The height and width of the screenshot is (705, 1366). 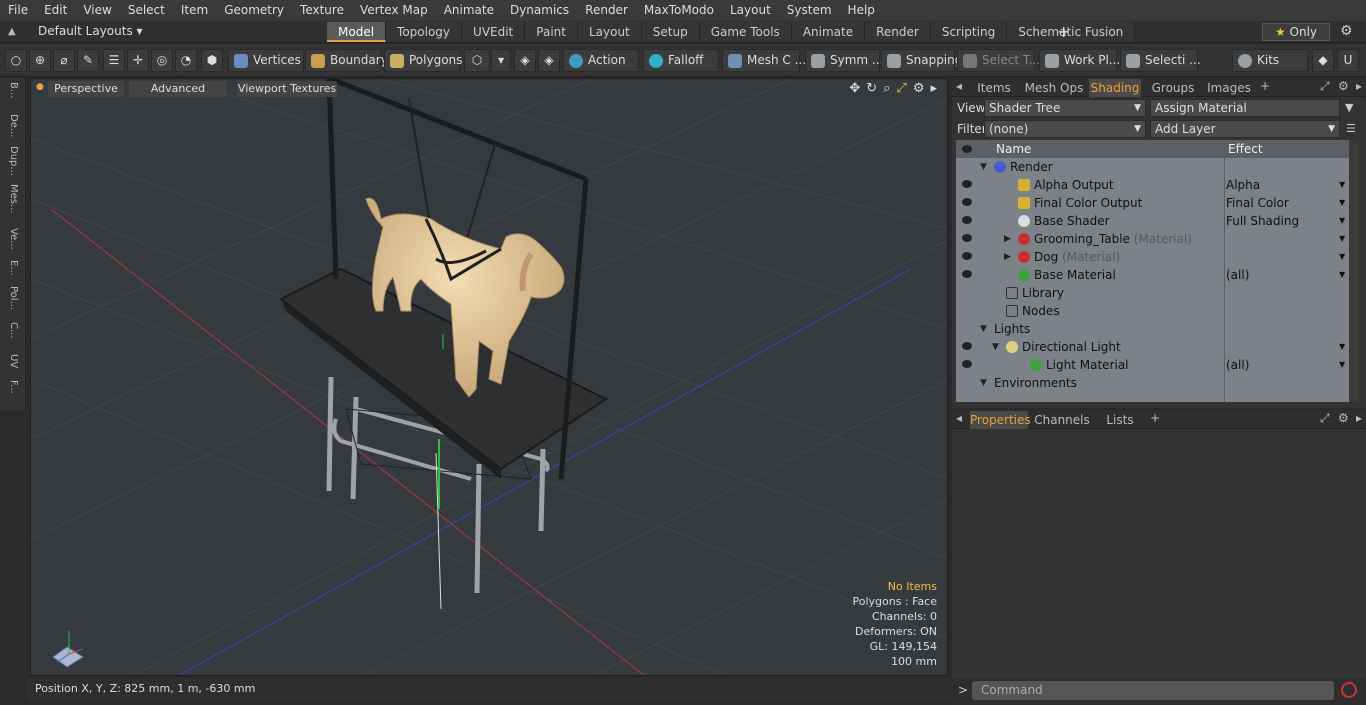 I want to click on tab-shading: Shading, so click(x=1115, y=88).